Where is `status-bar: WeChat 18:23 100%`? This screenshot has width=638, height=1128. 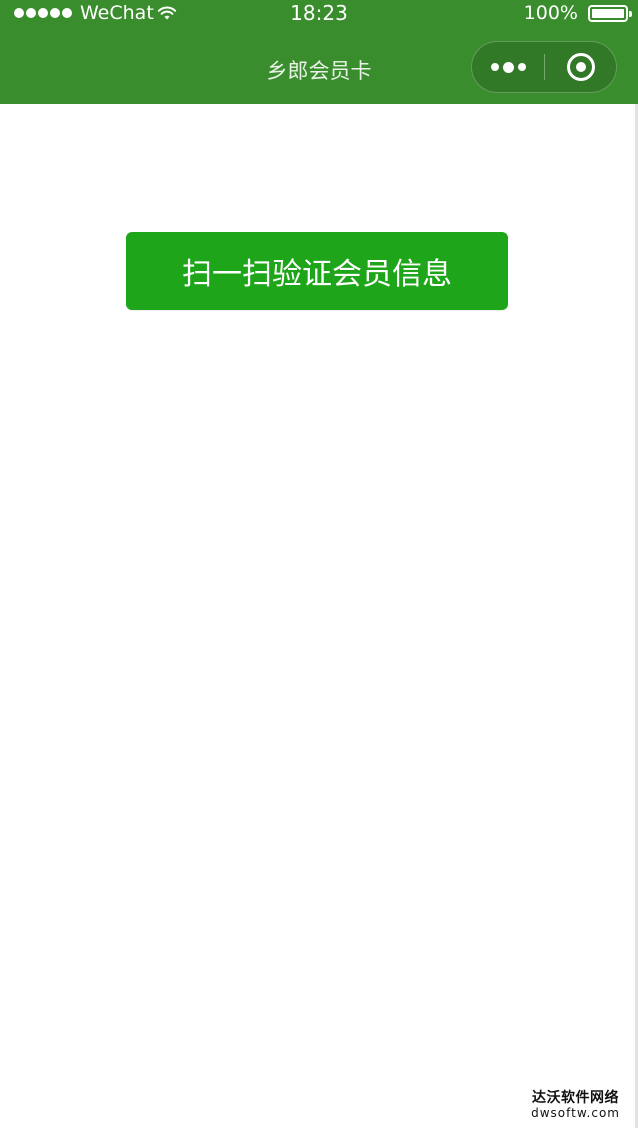 status-bar: WeChat 18:23 100% is located at coordinates (319, 14).